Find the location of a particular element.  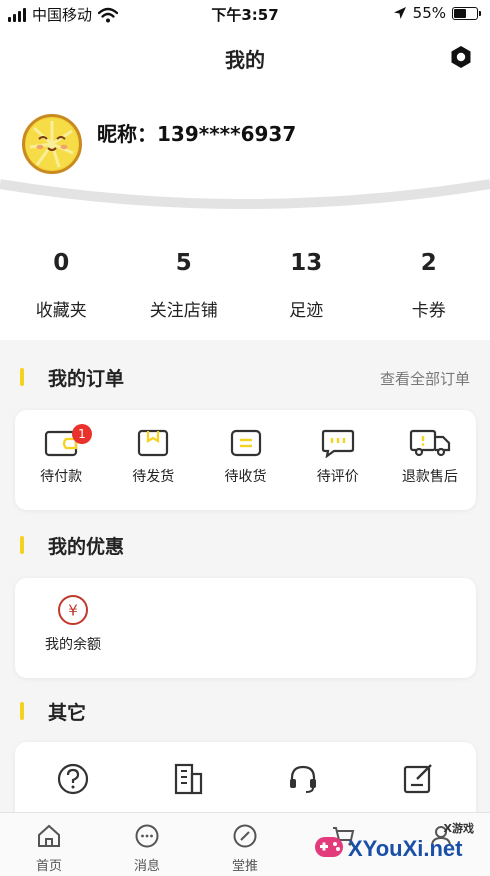

receive-icon is located at coordinates (245, 443).